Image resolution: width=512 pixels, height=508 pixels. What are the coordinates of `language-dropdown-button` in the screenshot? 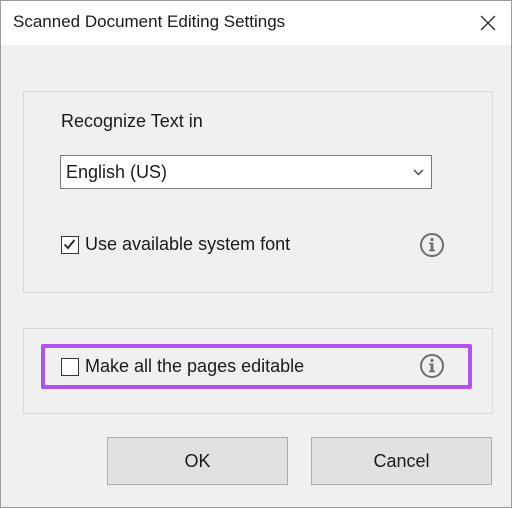 It's located at (418, 172).